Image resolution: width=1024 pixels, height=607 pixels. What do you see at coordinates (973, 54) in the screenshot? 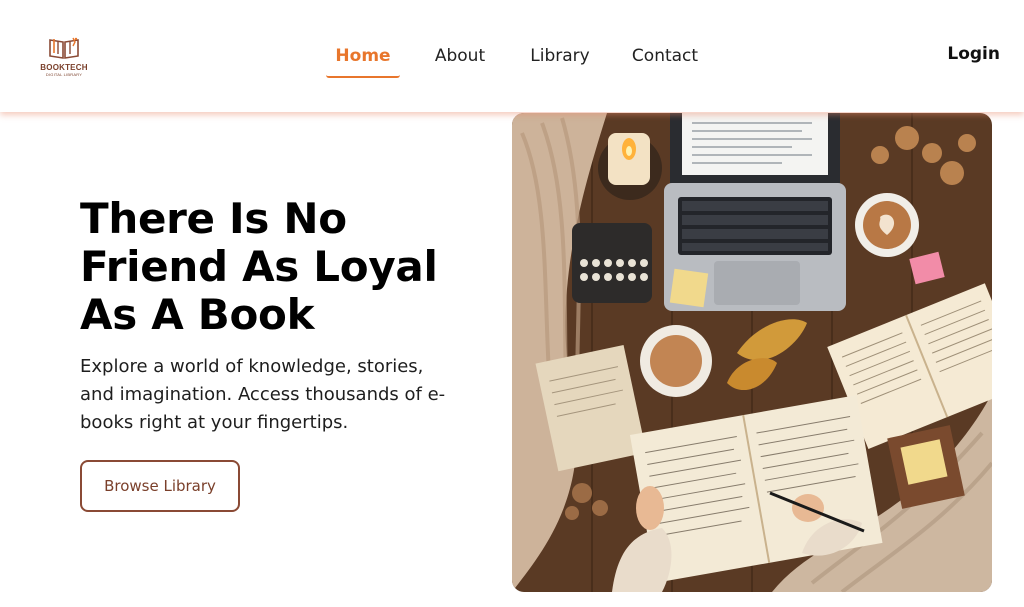
I see `login-link: Login` at bounding box center [973, 54].